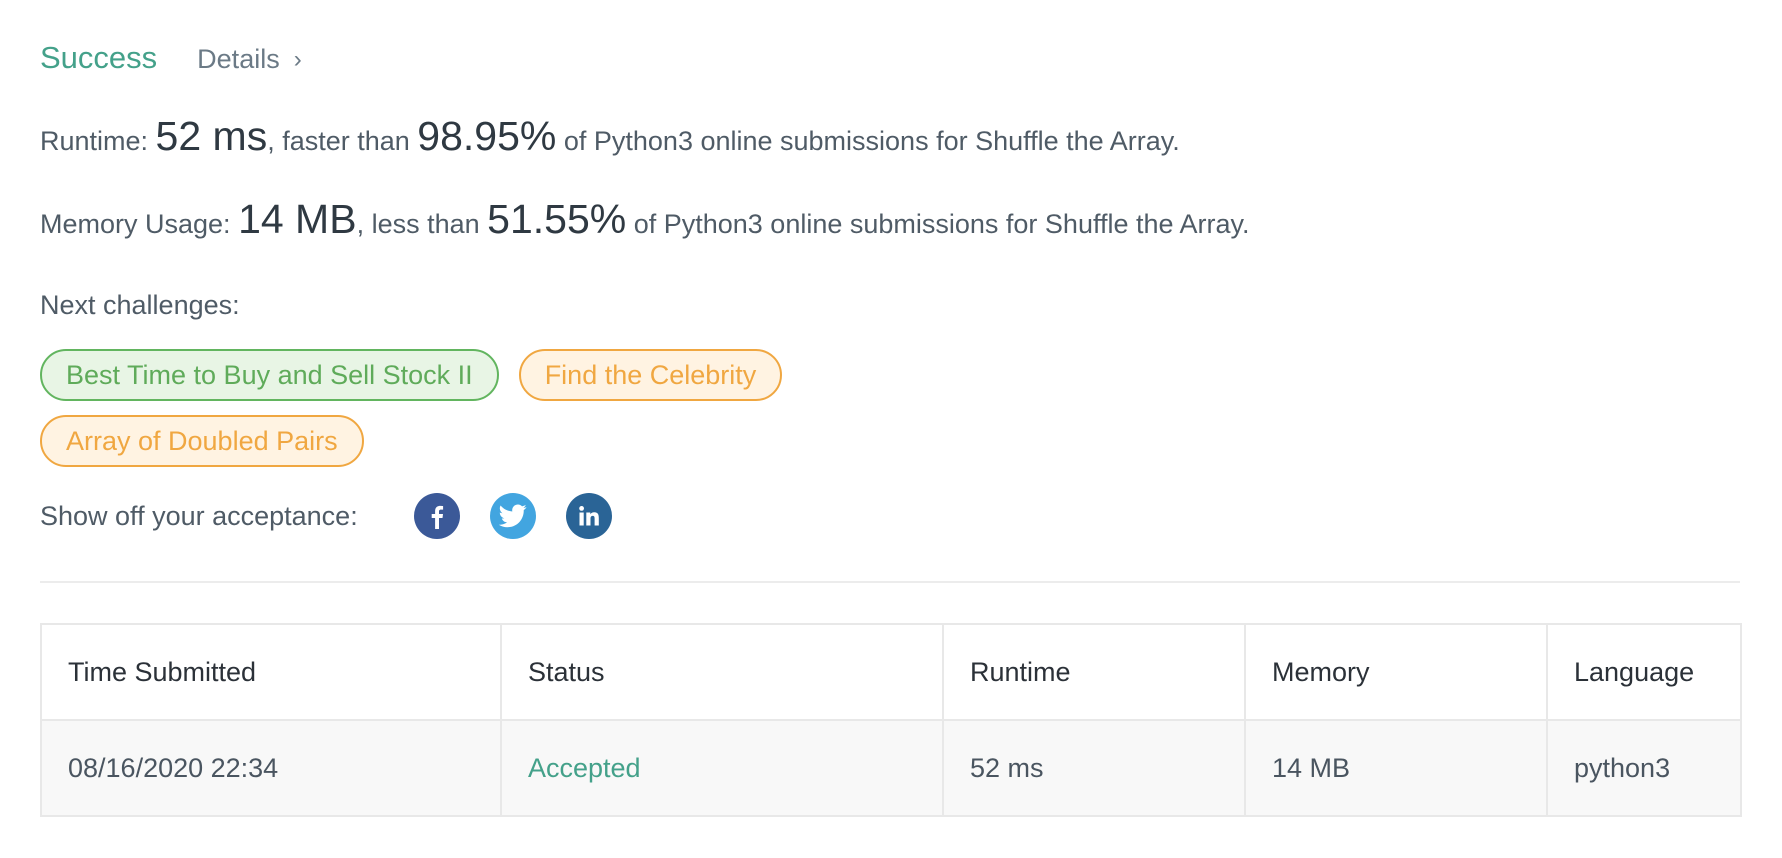  What do you see at coordinates (722, 672) in the screenshot?
I see `column-header-status: Status` at bounding box center [722, 672].